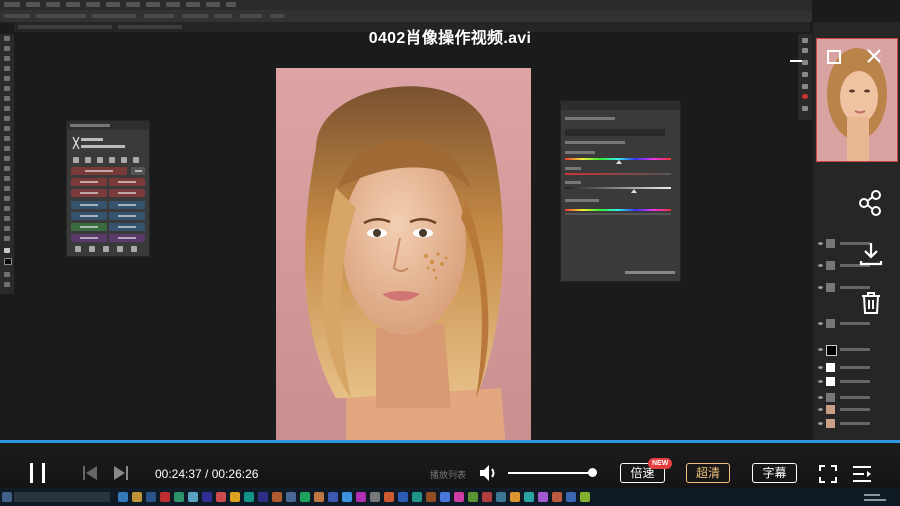  What do you see at coordinates (406, 5) in the screenshot?
I see `ps-menubar` at bounding box center [406, 5].